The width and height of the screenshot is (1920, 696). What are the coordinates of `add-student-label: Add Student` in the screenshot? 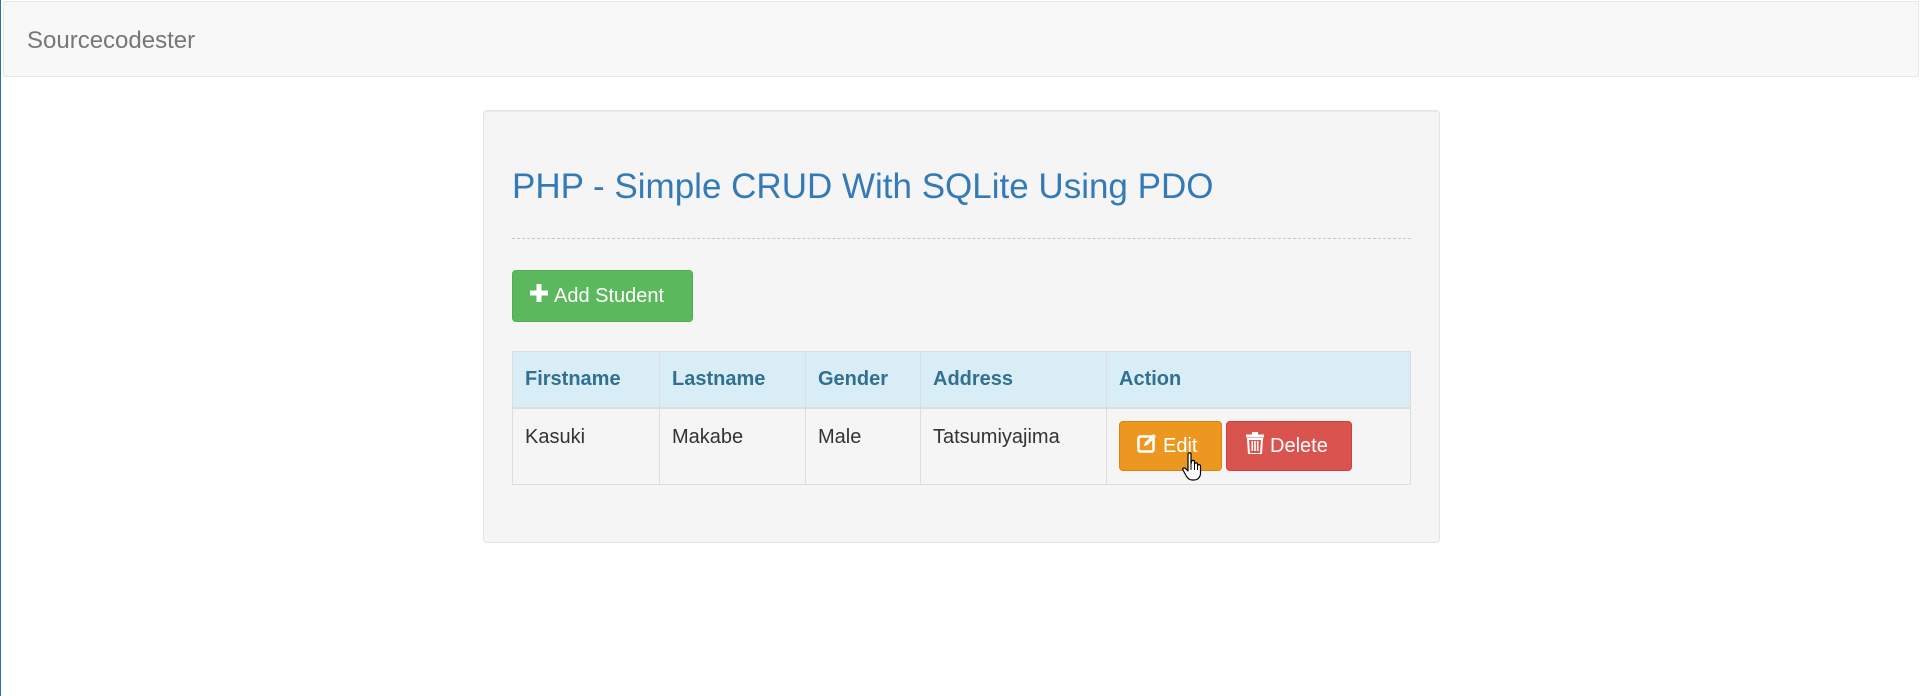 It's located at (609, 296).